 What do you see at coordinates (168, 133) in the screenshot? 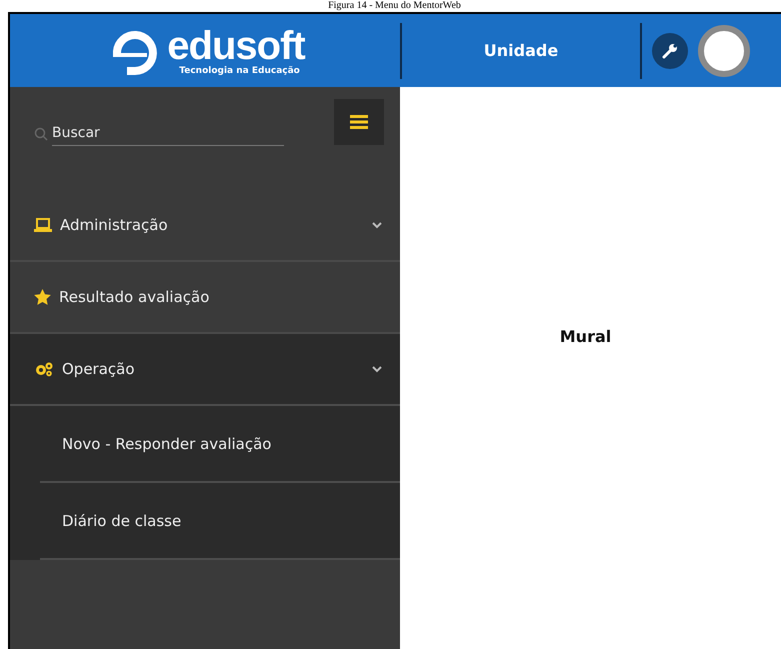
I see `search-field: Buscar` at bounding box center [168, 133].